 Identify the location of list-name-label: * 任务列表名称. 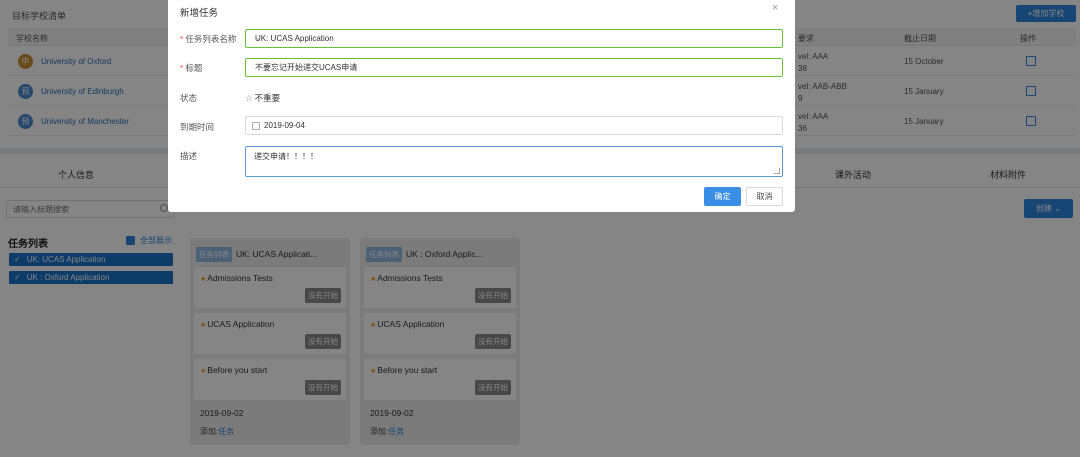
(208, 39).